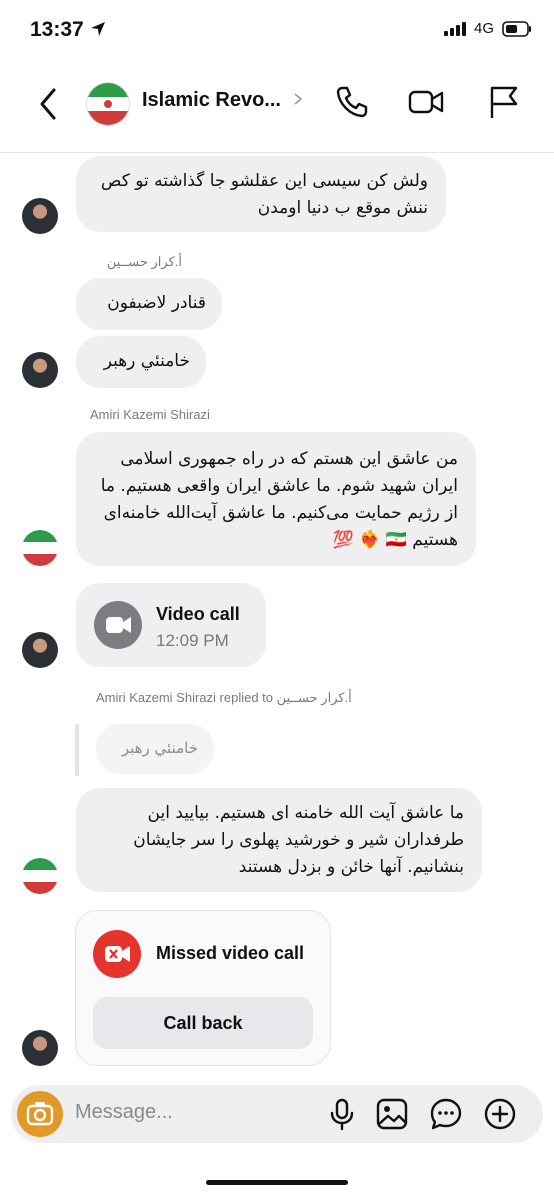  I want to click on chat-avatar, so click(108, 104).